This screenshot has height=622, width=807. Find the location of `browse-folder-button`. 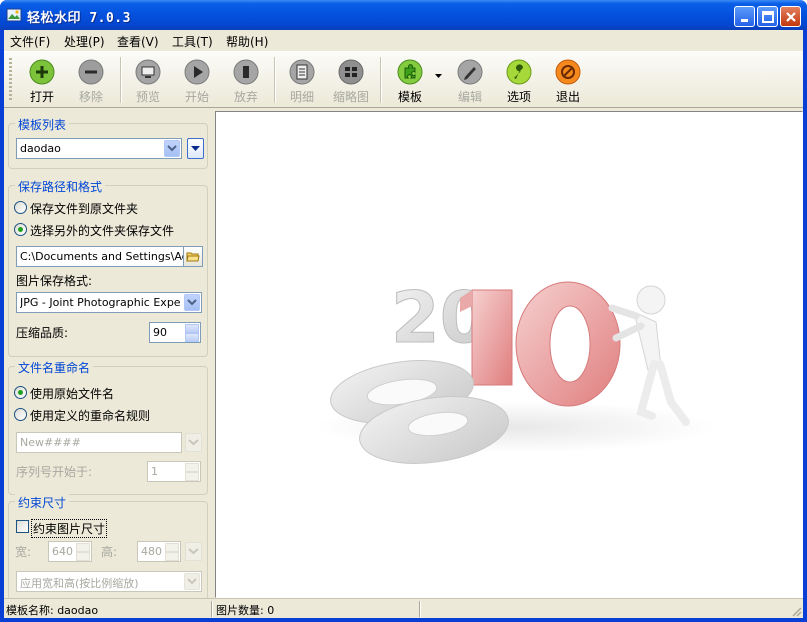

browse-folder-button is located at coordinates (193, 256).